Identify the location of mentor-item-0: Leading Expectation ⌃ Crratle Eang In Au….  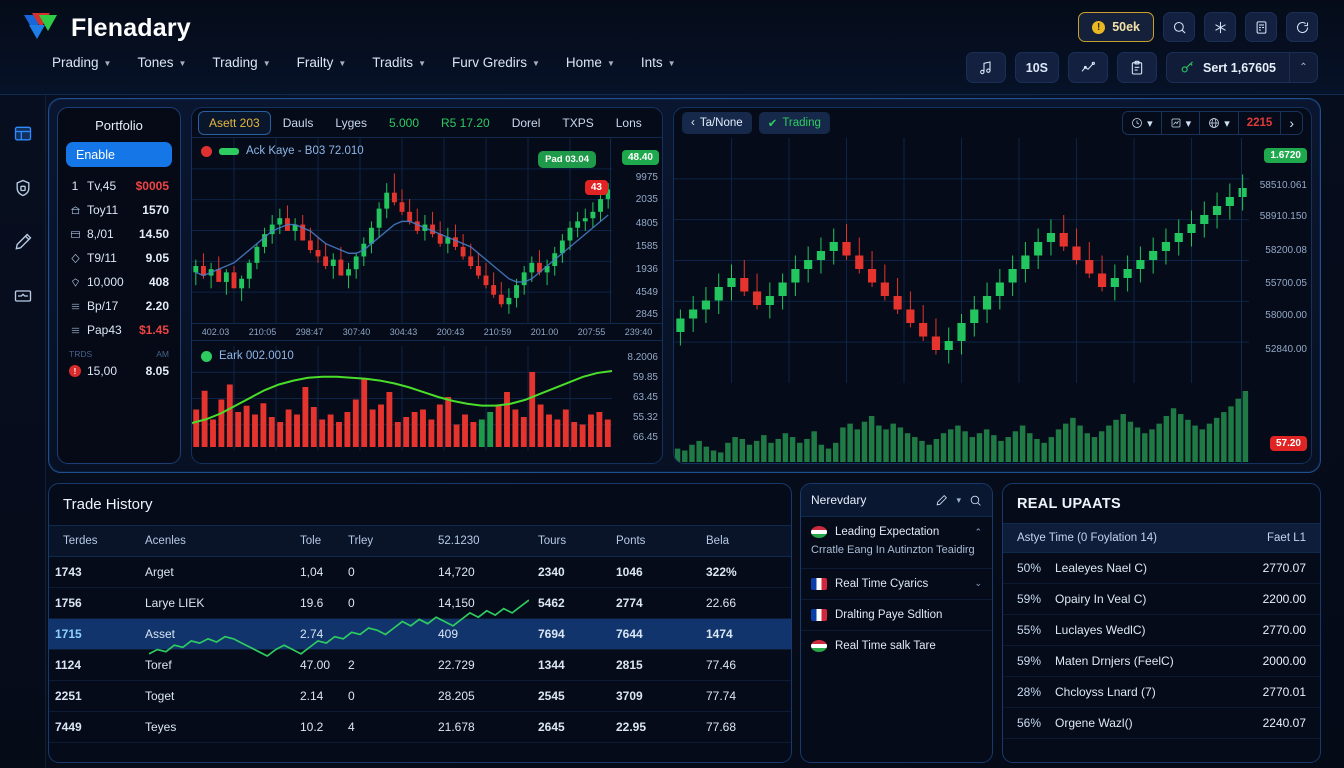
(896, 543).